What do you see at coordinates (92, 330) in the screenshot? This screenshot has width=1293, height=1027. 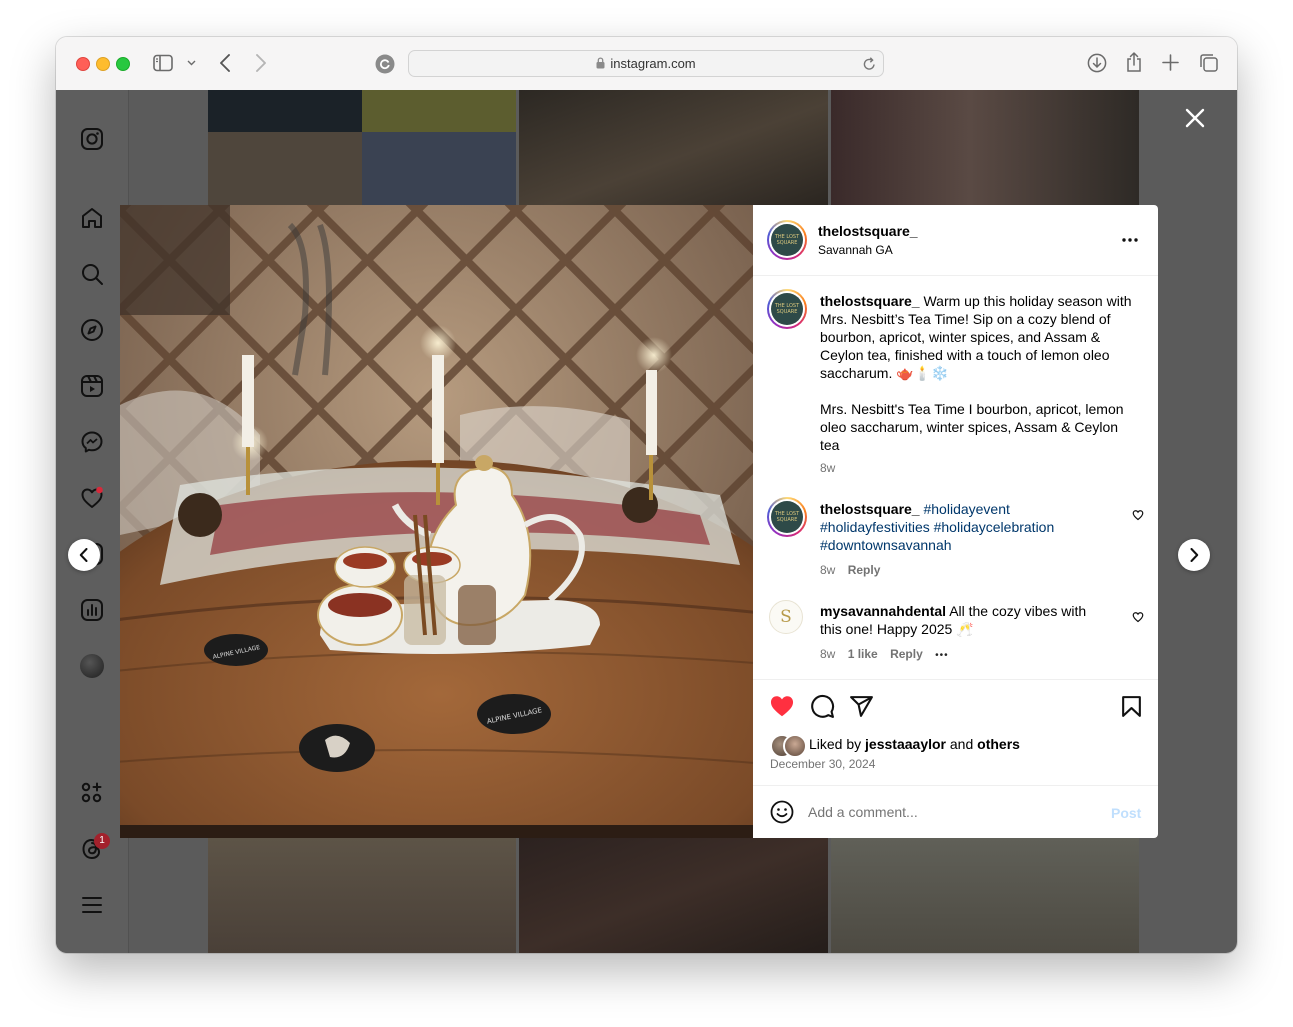 I see `explore-icon` at bounding box center [92, 330].